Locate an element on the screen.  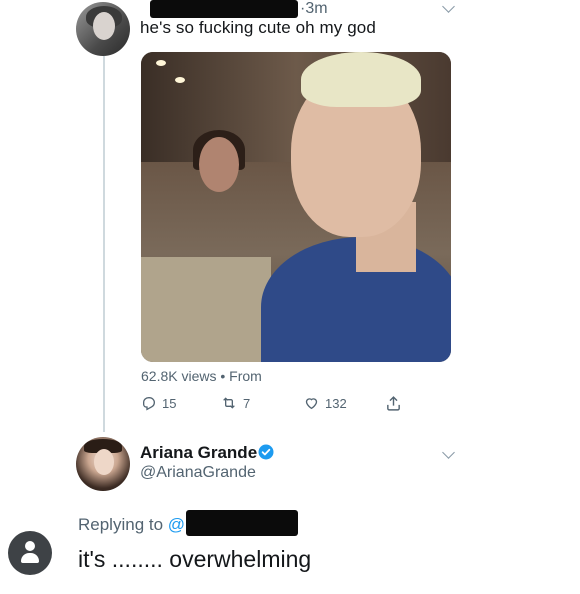
redacted-reply-handle is located at coordinates (242, 523).